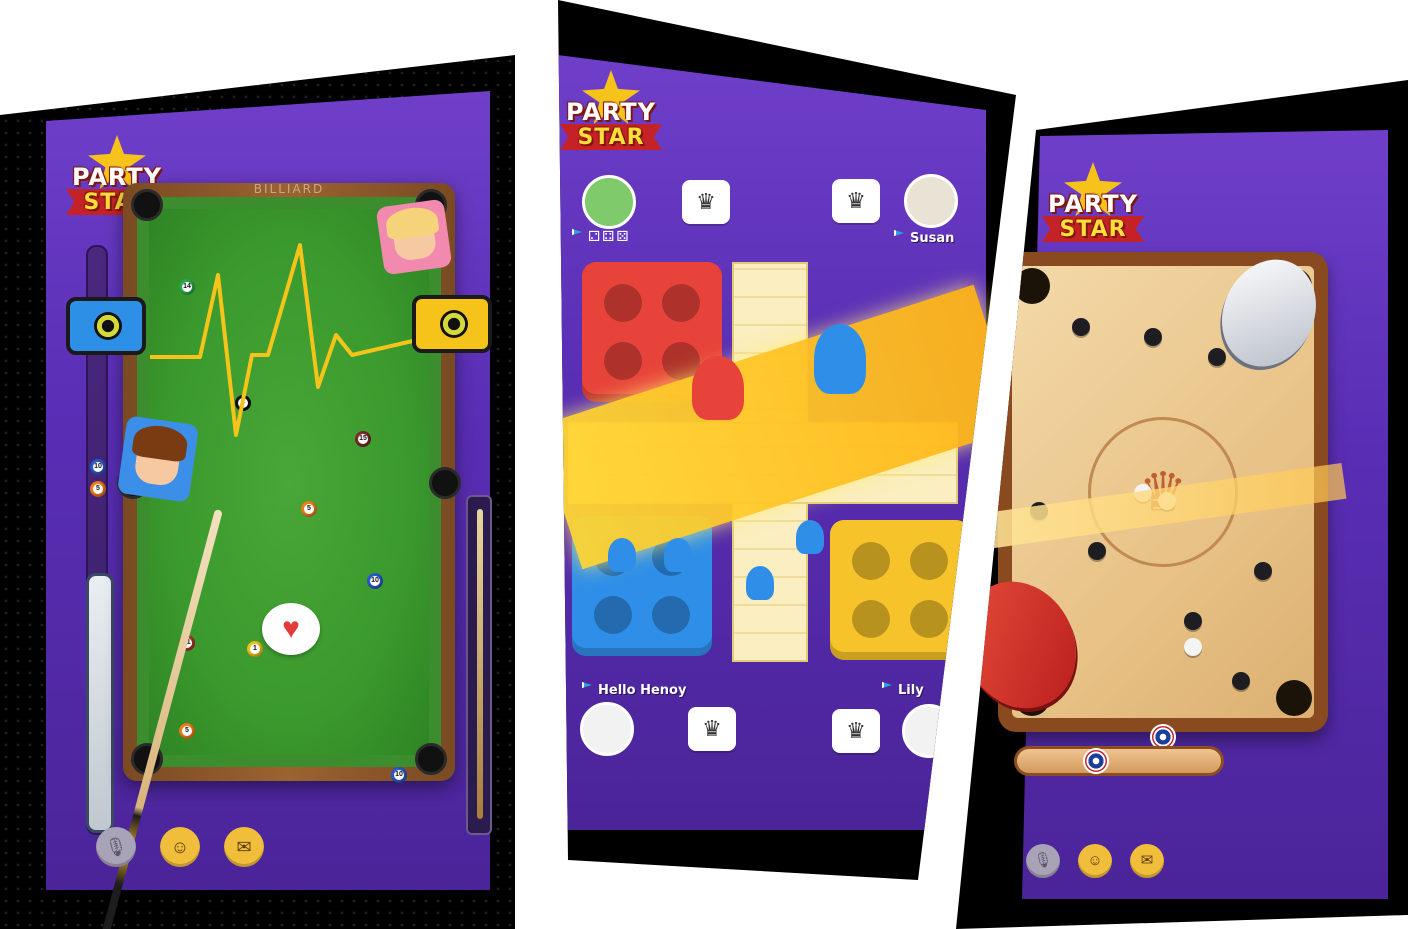 Image resolution: width=1408 pixels, height=929 pixels. Describe the element at coordinates (291, 629) in the screenshot. I see `heart-emote-icon: ♥` at that location.